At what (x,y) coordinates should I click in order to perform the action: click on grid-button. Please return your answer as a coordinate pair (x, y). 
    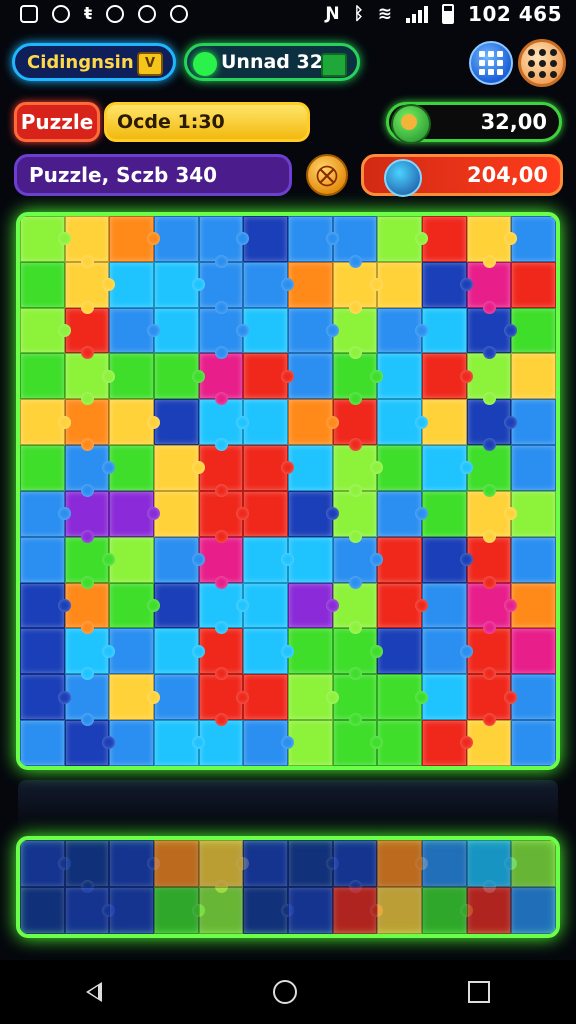
    Looking at the image, I should click on (491, 63).